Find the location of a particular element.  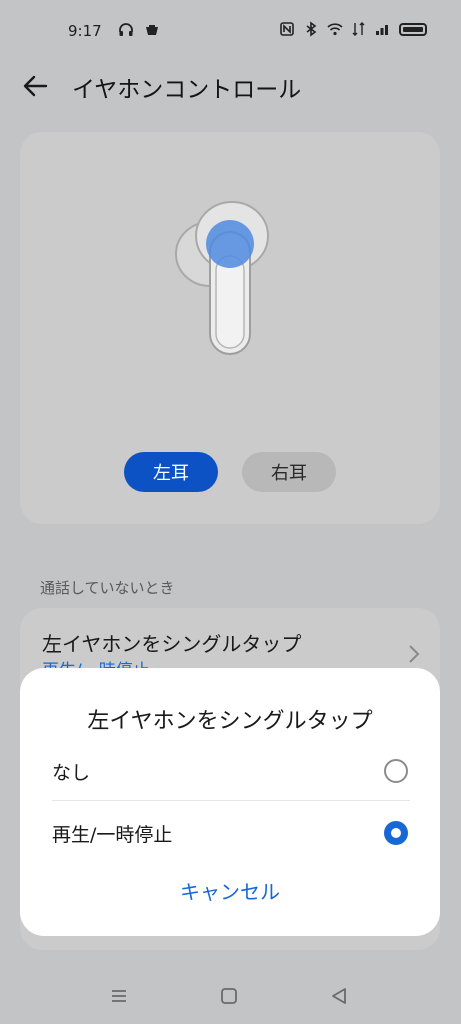

status-right-icons is located at coordinates (353, 29).